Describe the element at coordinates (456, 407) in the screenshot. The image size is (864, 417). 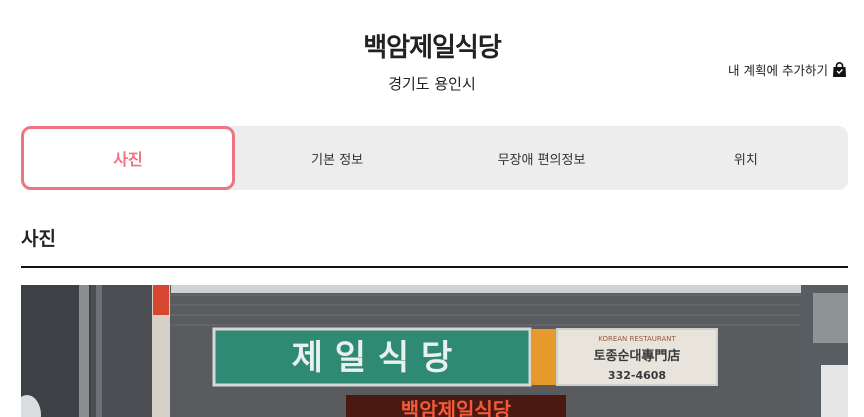
I see `sign-neon-text: 백암제일식당` at that location.